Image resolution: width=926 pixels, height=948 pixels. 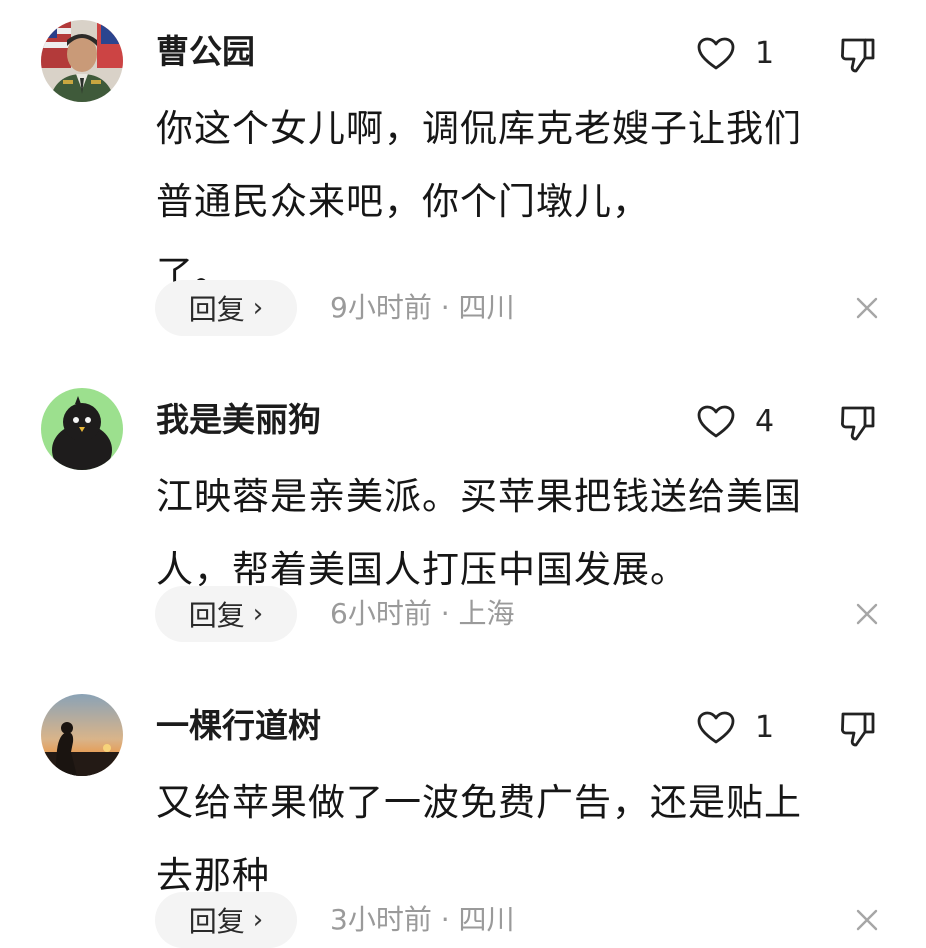 What do you see at coordinates (381, 919) in the screenshot?
I see `comment-time: 3小时前` at bounding box center [381, 919].